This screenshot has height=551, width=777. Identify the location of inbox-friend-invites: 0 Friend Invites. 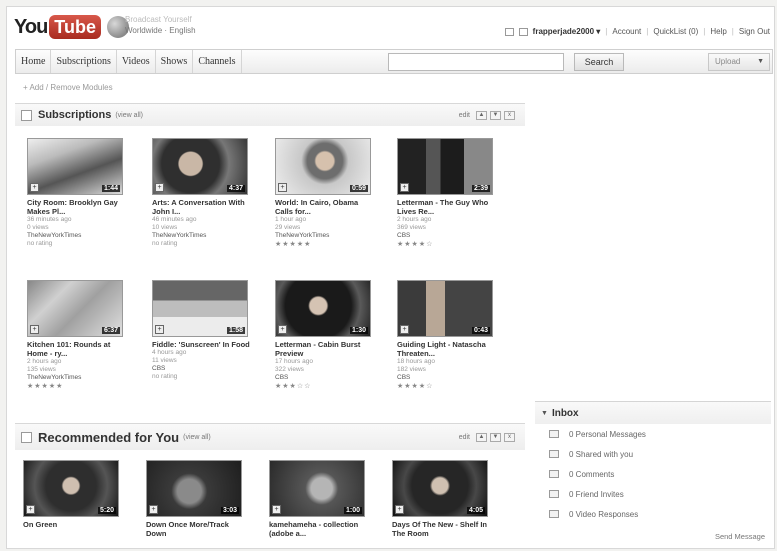
(653, 494).